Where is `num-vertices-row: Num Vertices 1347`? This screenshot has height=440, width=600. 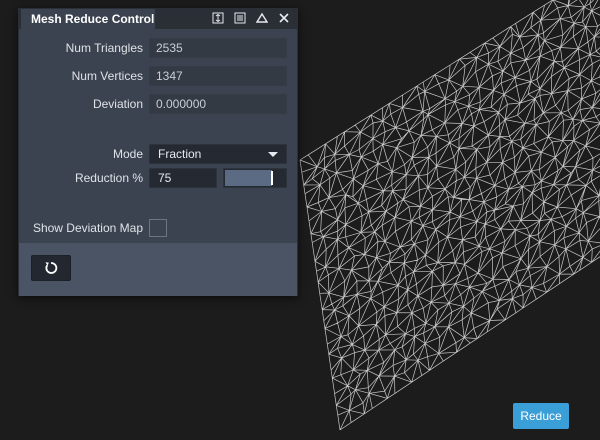 num-vertices-row: Num Vertices 1347 is located at coordinates (158, 76).